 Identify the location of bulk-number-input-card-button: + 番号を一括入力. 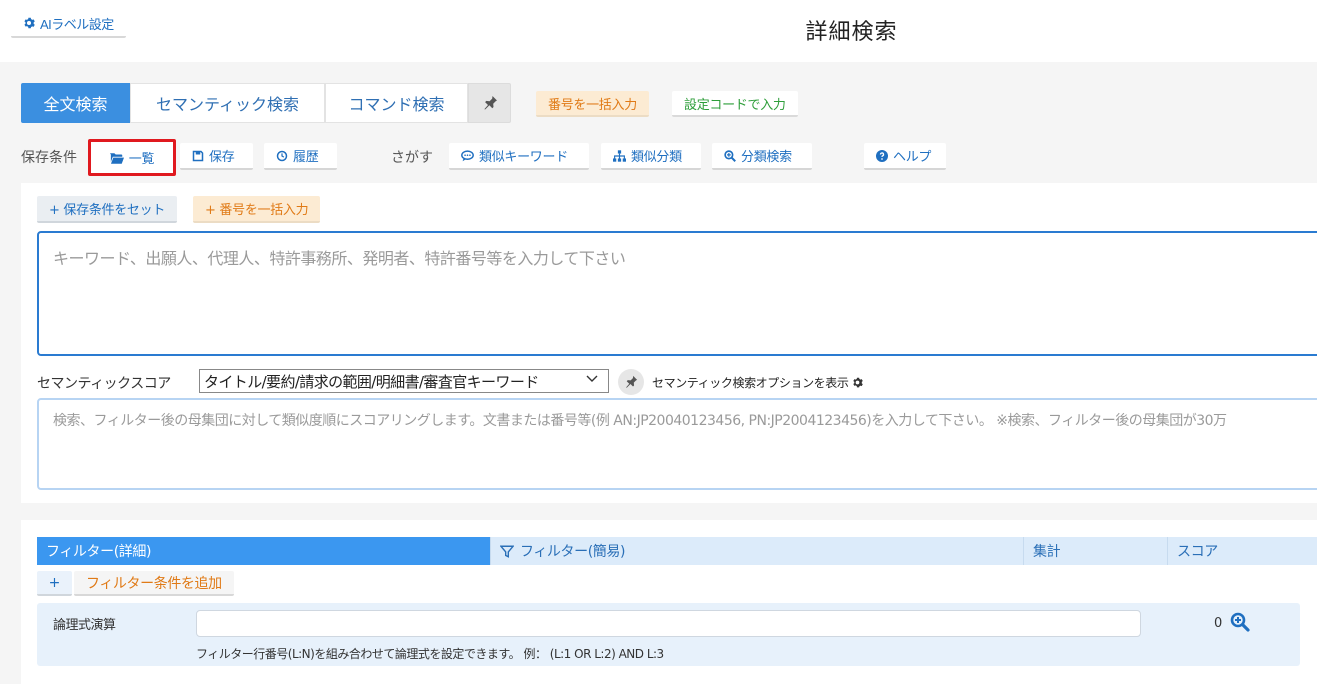
(257, 209).